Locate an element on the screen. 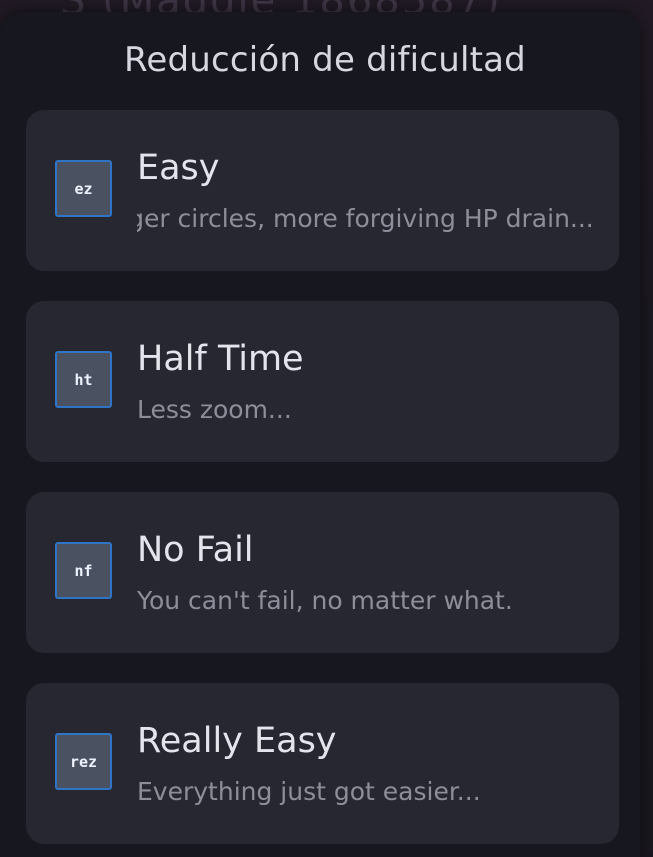 This screenshot has height=857, width=653. ht-mod-icon: ht is located at coordinates (83, 379).